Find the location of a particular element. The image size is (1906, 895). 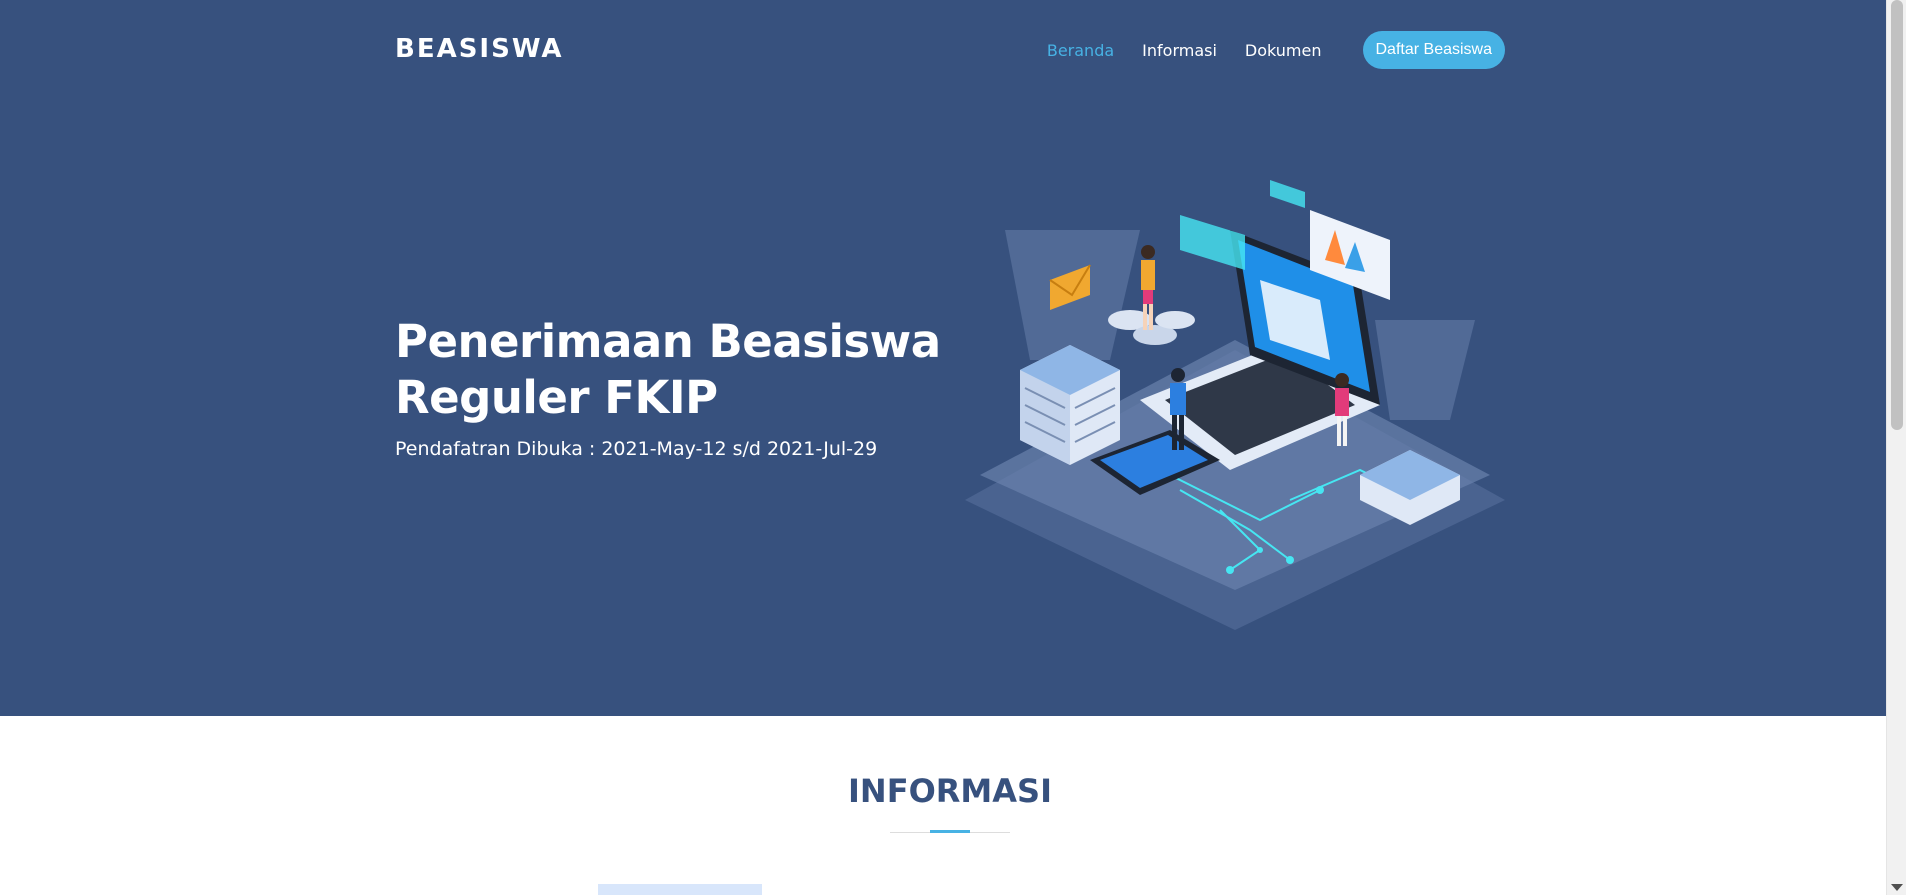

scrollbar-thumb is located at coordinates (1897, 215).